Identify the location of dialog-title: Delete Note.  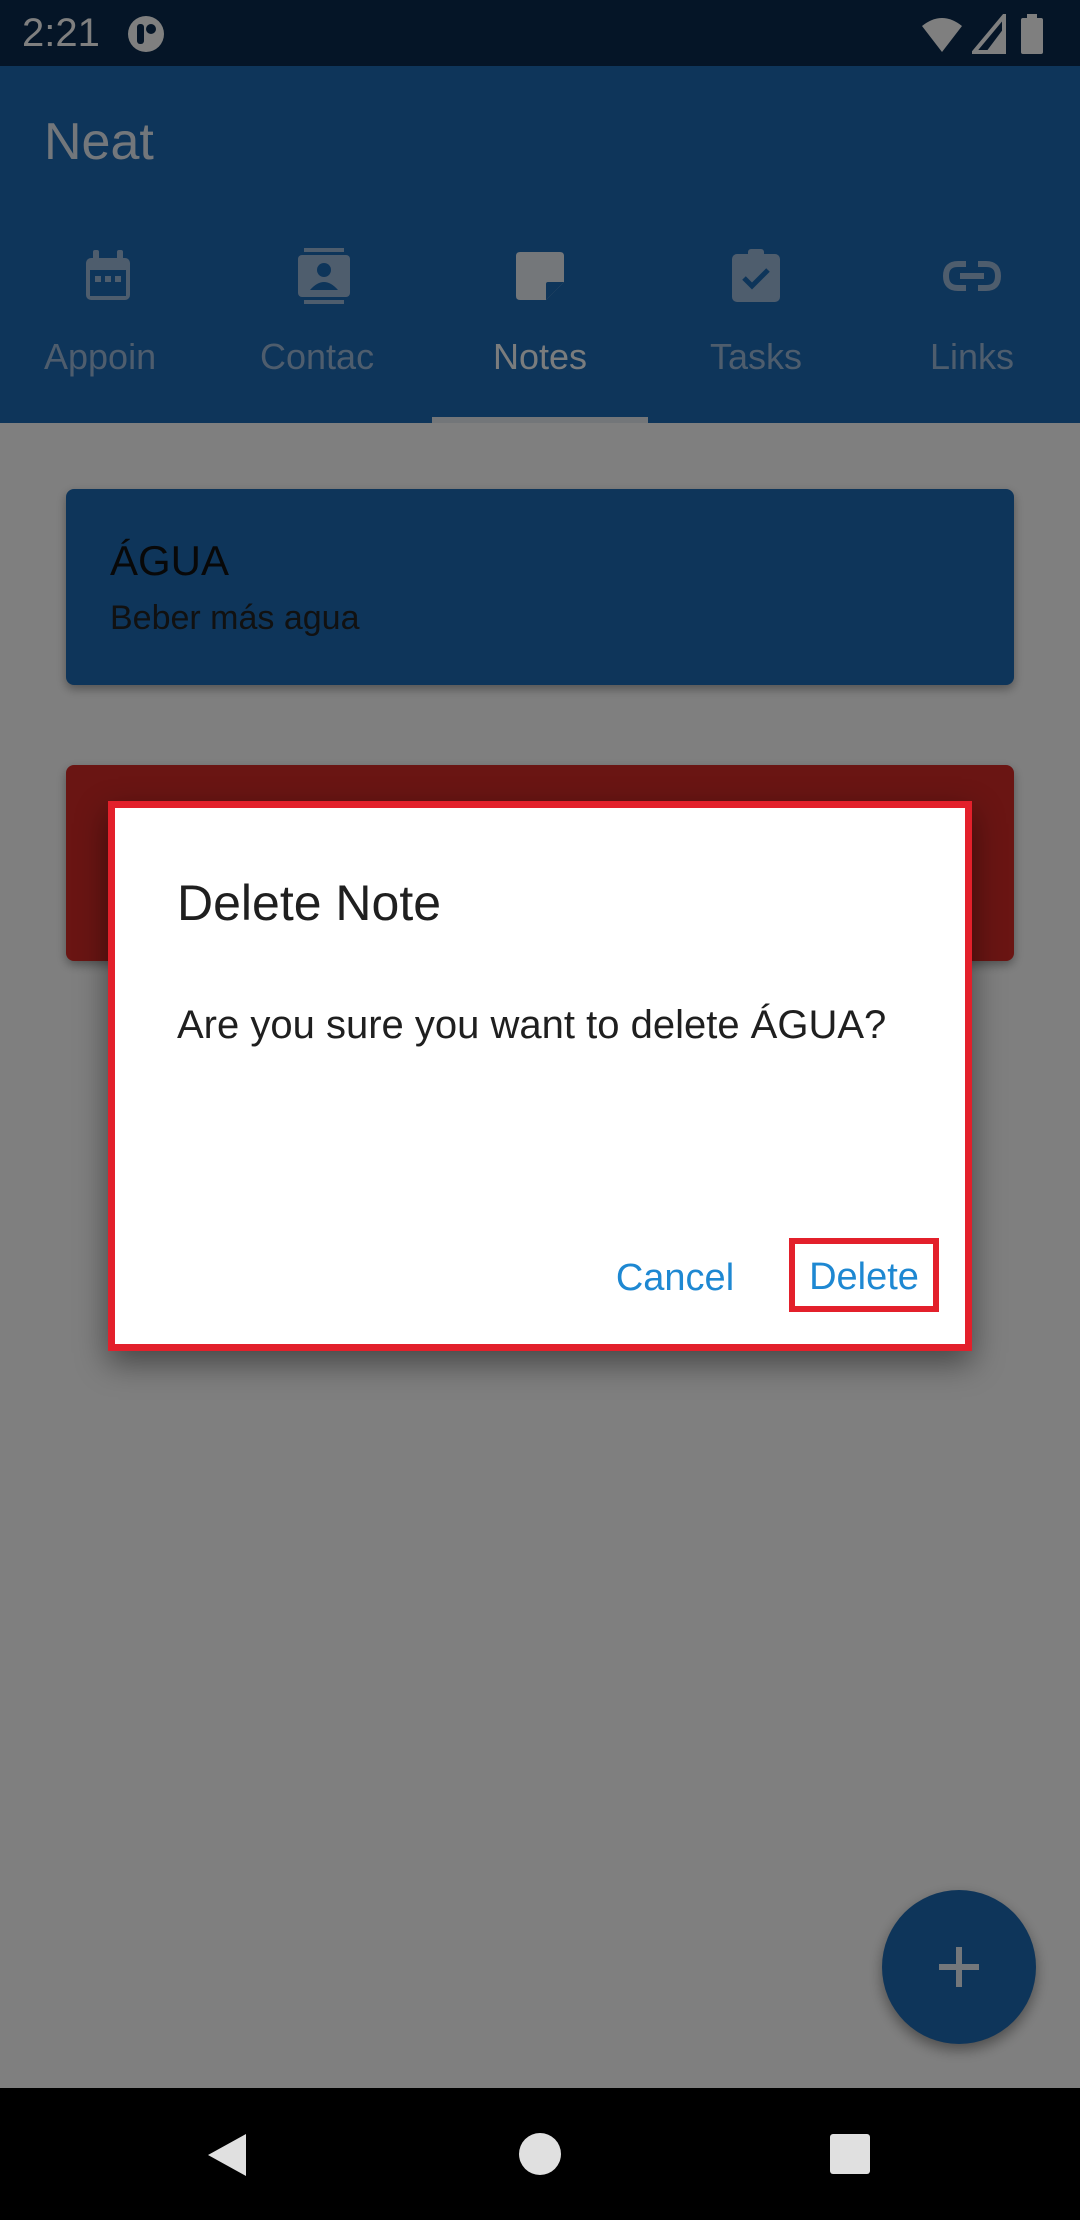
(309, 903).